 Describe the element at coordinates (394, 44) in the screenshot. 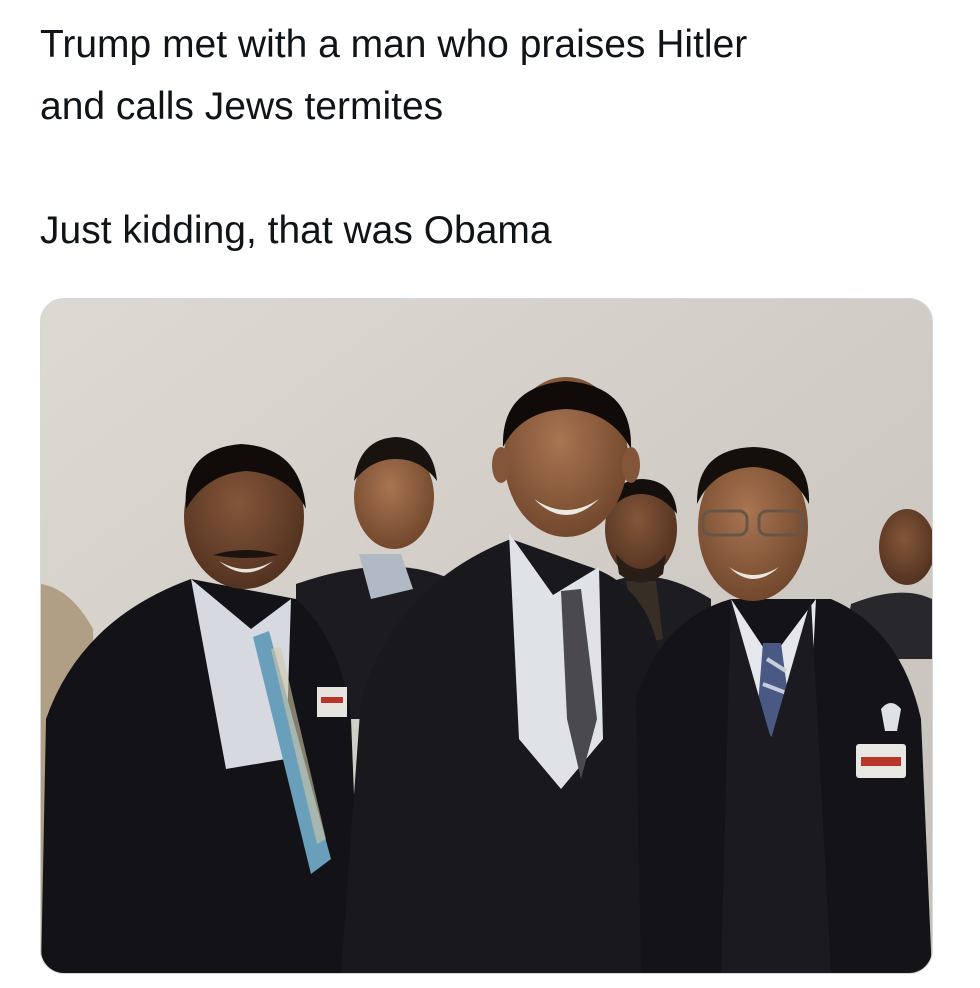

I see `tweet-line-1: Trump met with a man who praises Hitler` at that location.